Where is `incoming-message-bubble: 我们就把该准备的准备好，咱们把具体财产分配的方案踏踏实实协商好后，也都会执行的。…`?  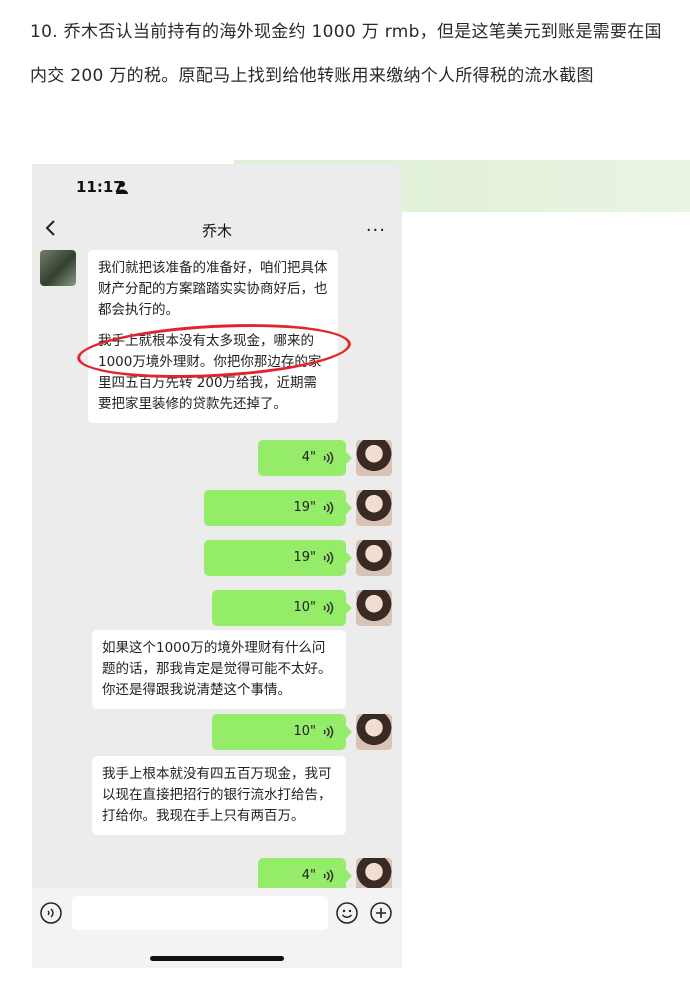 incoming-message-bubble: 我们就把该准备的准备好，咱们把具体财产分配的方案踏踏实实协商好后，也都会执行的。… is located at coordinates (213, 336).